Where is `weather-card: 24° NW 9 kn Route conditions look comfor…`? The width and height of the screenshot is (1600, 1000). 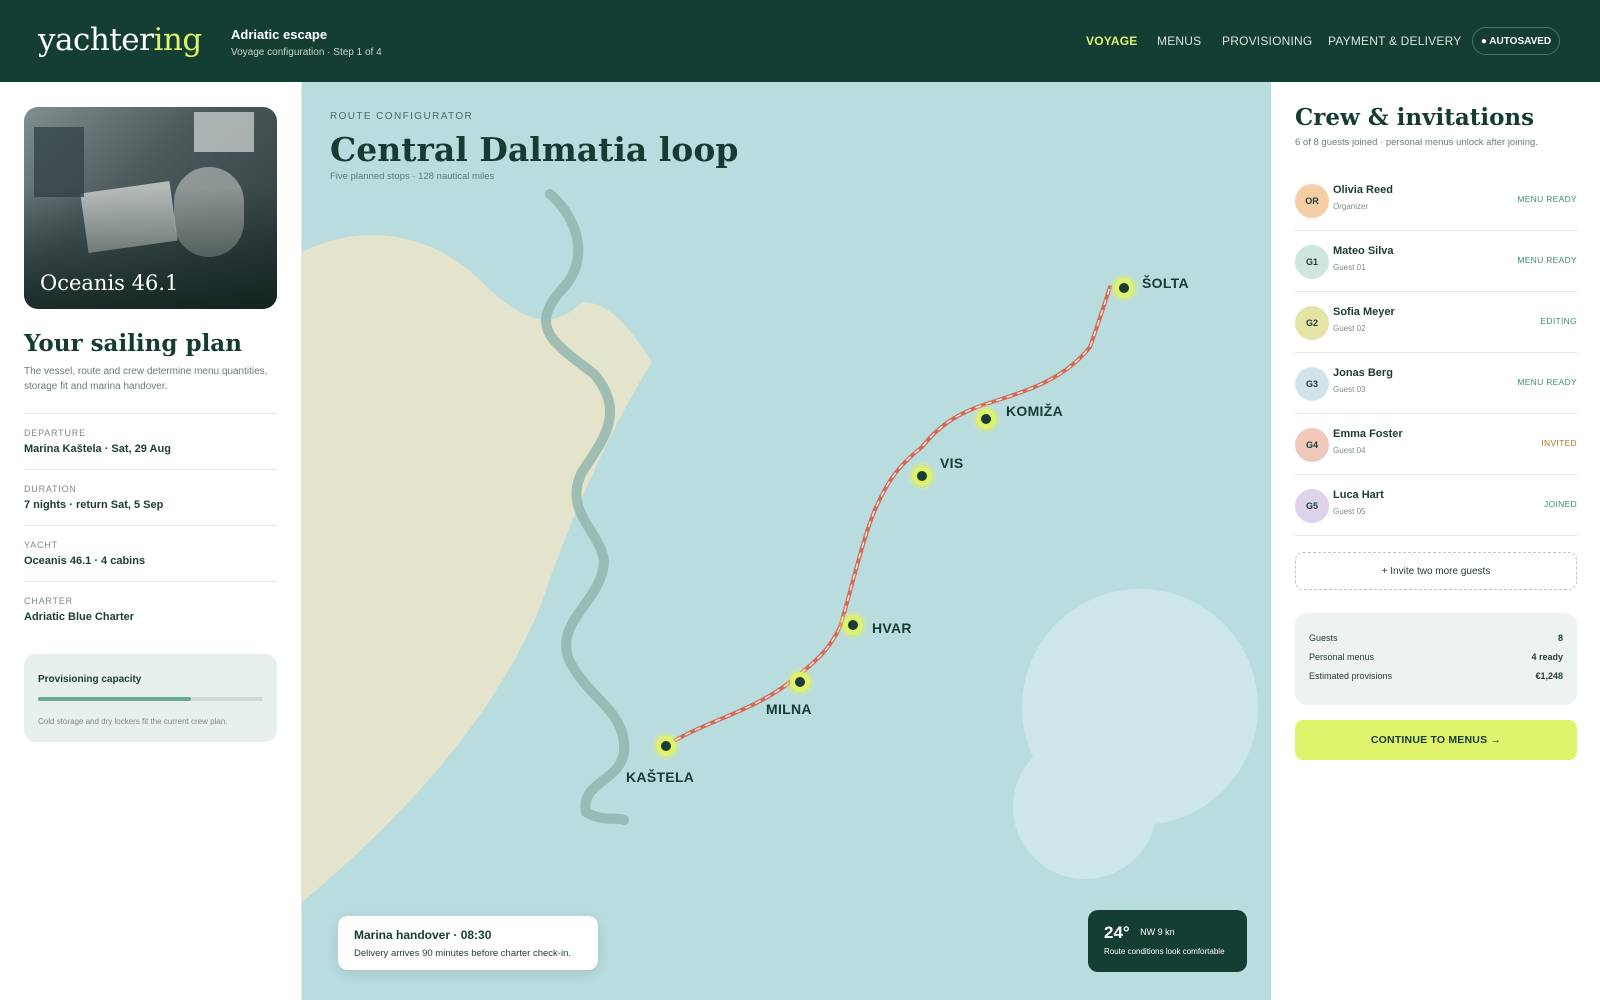 weather-card: 24° NW 9 kn Route conditions look comfor… is located at coordinates (1167, 941).